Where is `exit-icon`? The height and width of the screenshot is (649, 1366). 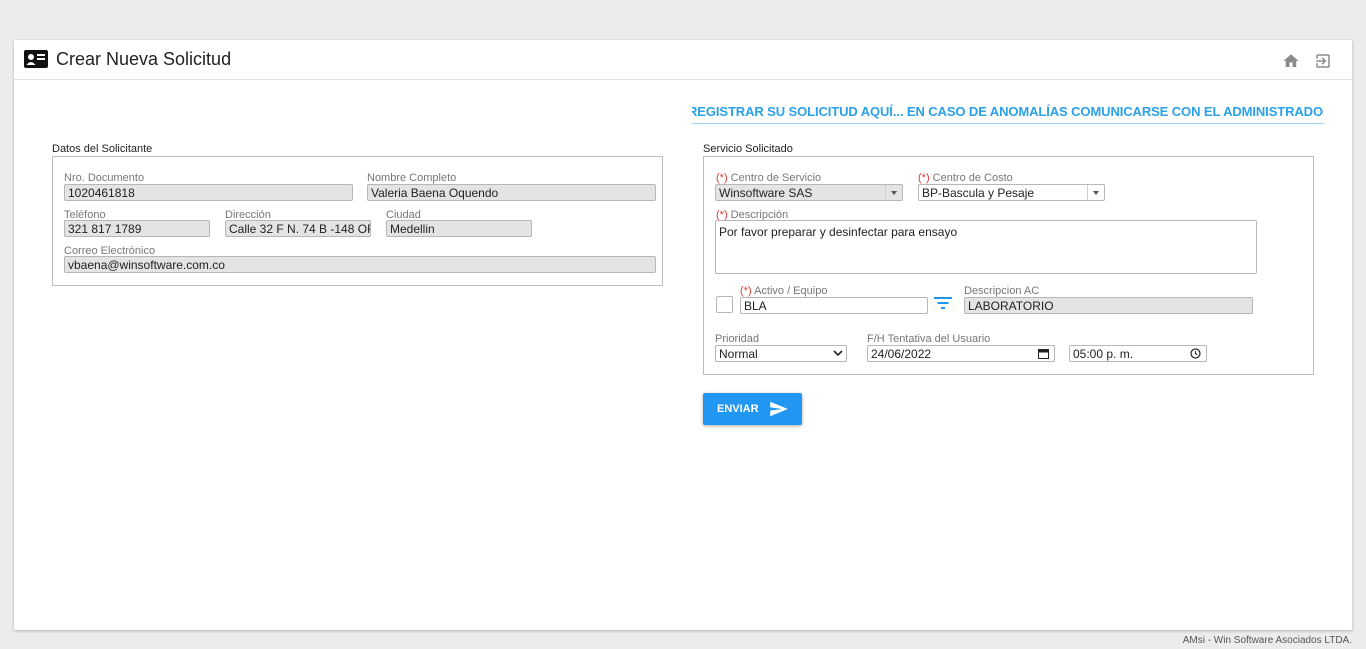
exit-icon is located at coordinates (1323, 61).